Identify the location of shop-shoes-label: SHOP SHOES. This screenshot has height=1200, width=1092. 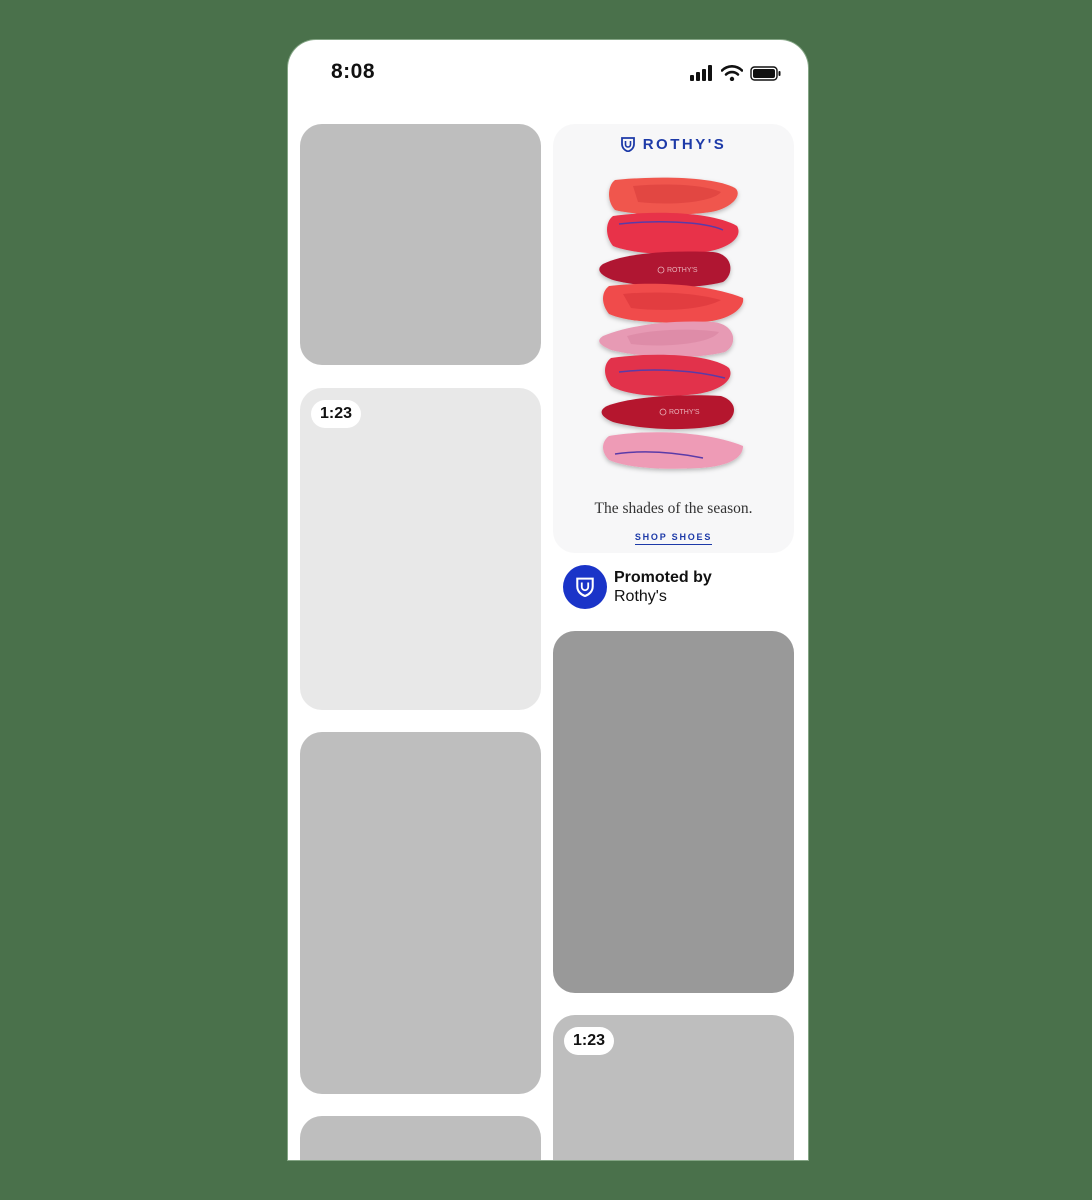
(673, 538).